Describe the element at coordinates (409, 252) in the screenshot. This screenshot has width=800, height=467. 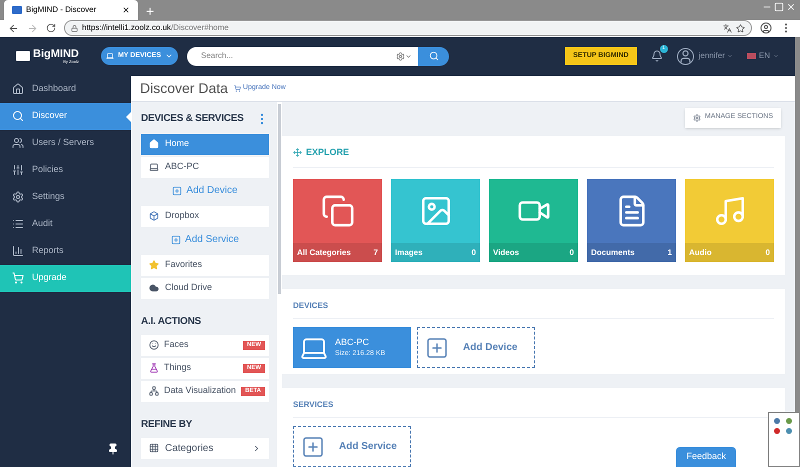
I see `tile-label: Images` at that location.